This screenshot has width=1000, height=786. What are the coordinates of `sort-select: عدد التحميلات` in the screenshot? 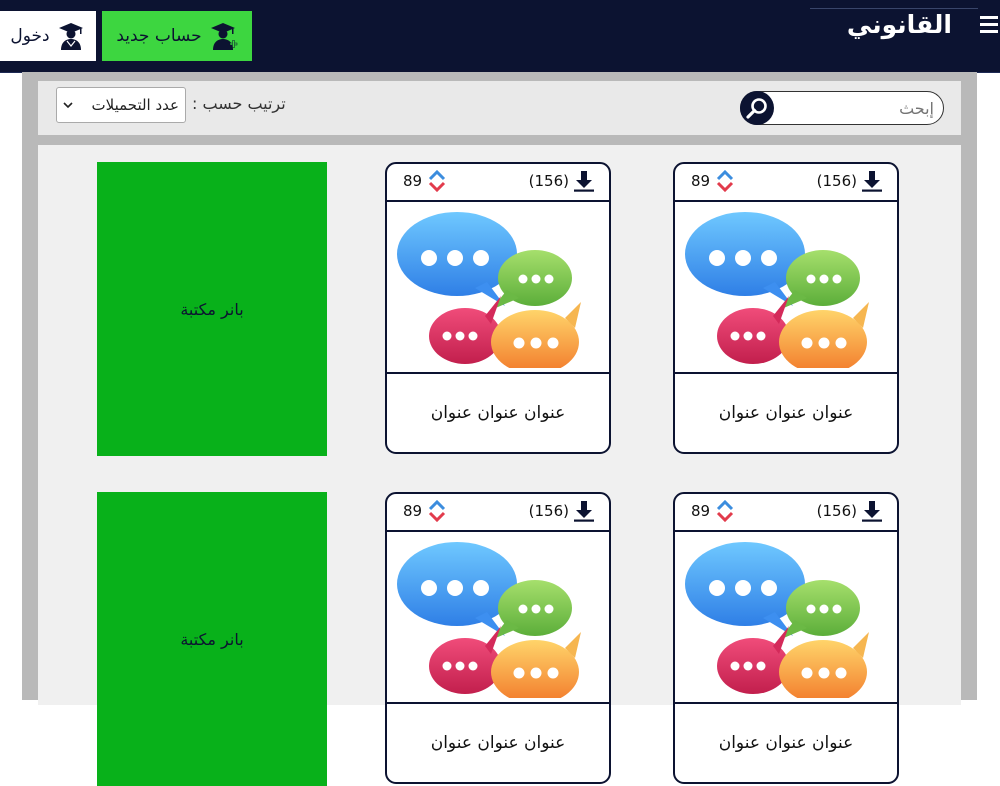 It's located at (121, 105).